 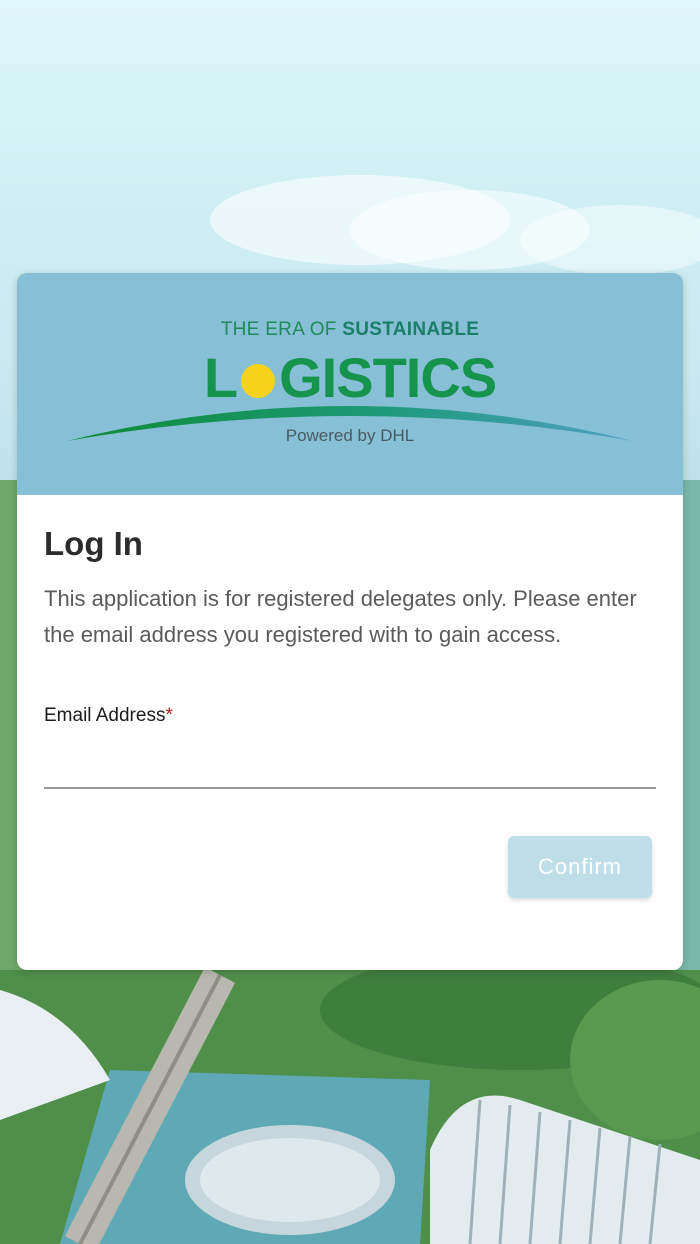 I want to click on email-field, so click(x=350, y=764).